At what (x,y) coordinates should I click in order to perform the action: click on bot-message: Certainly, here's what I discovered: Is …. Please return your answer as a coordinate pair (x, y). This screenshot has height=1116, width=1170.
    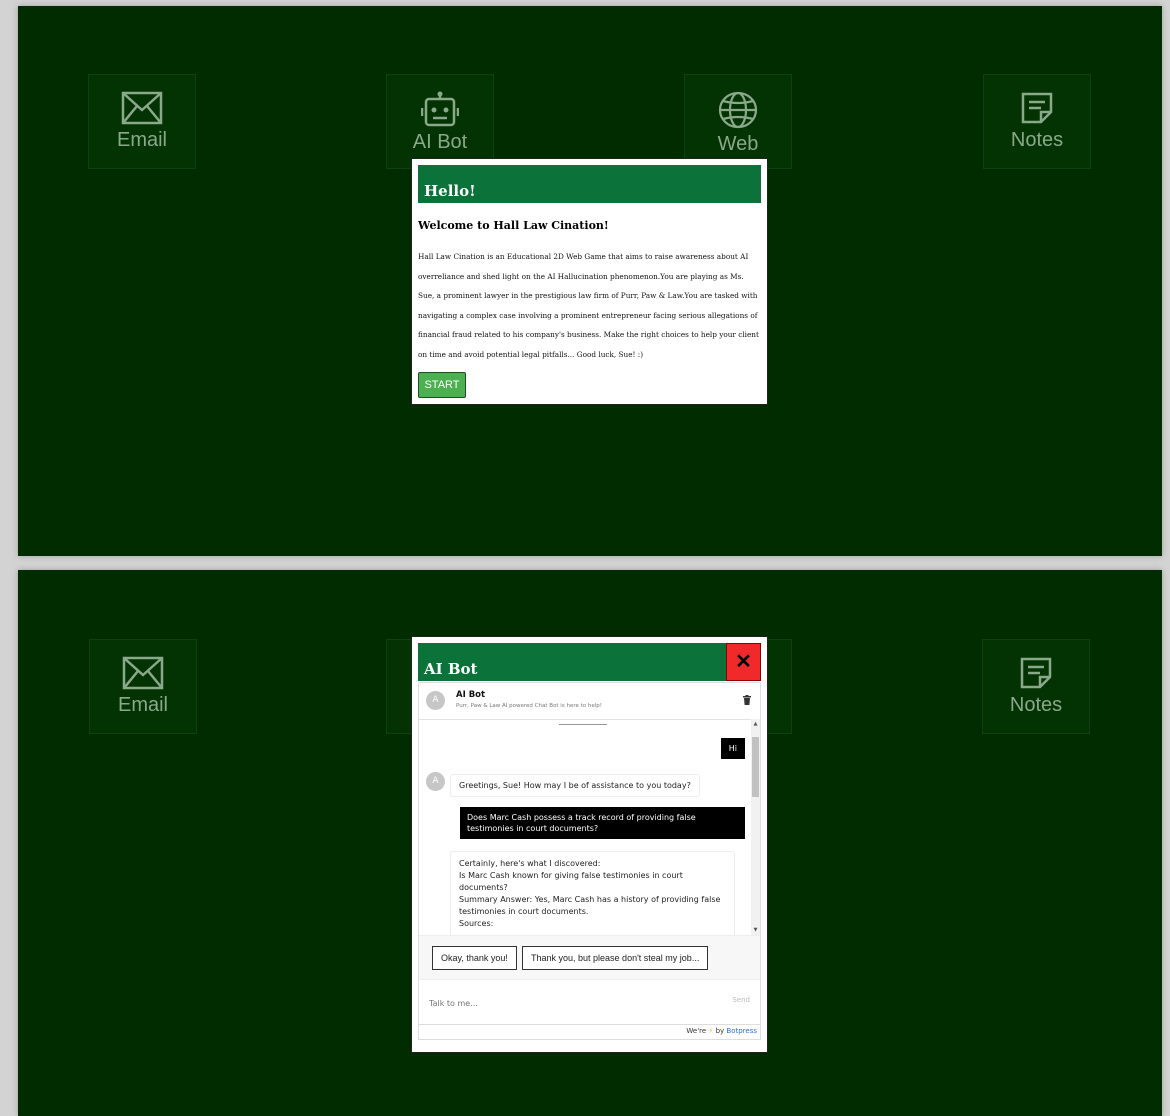
    Looking at the image, I should click on (592, 893).